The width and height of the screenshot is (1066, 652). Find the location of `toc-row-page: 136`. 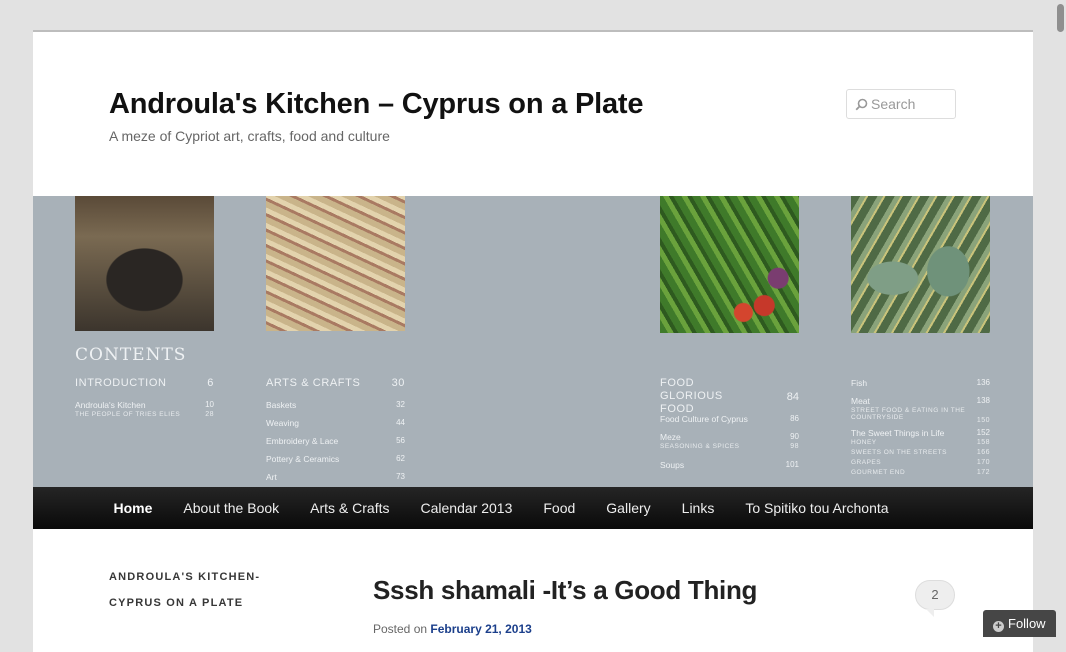

toc-row-page: 136 is located at coordinates (983, 382).